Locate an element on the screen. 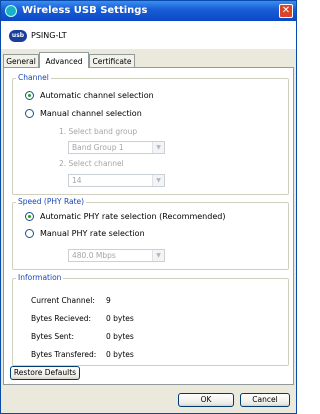 This screenshot has width=320, height=414. band-group-label: 1. Select band group is located at coordinates (98, 131).